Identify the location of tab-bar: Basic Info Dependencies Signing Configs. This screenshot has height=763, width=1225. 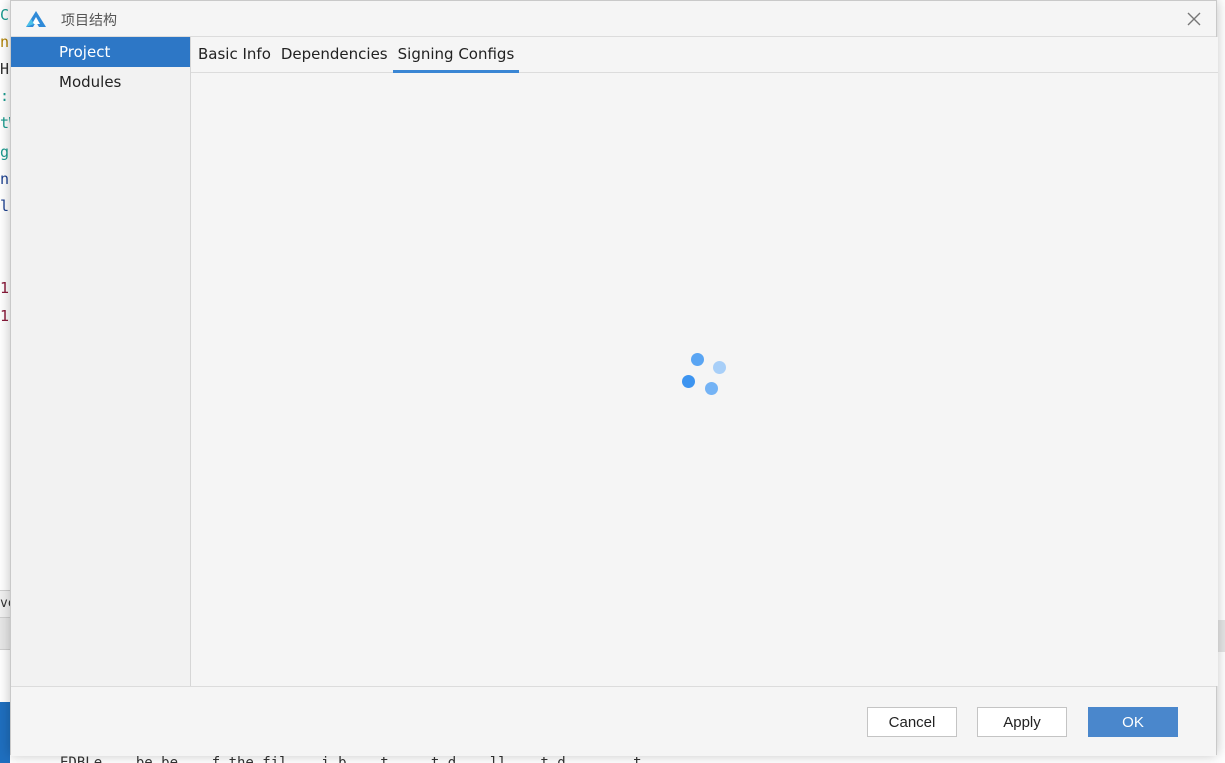
(704, 55).